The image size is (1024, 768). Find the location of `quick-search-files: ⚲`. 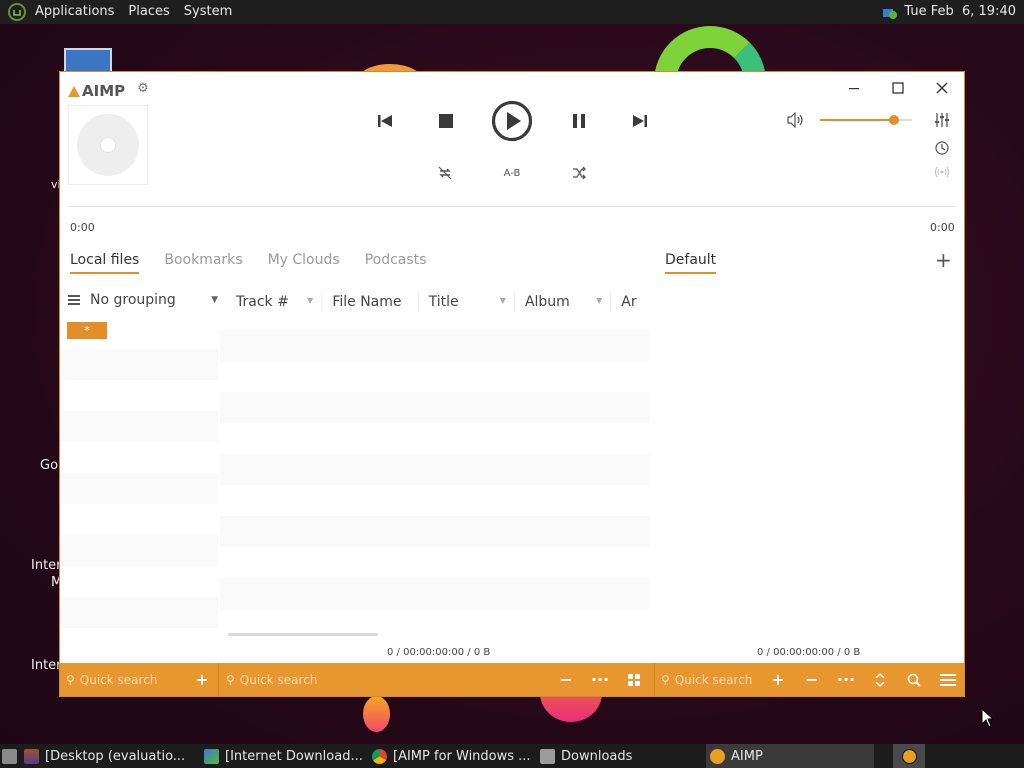

quick-search-files: ⚲ is located at coordinates (296, 679).